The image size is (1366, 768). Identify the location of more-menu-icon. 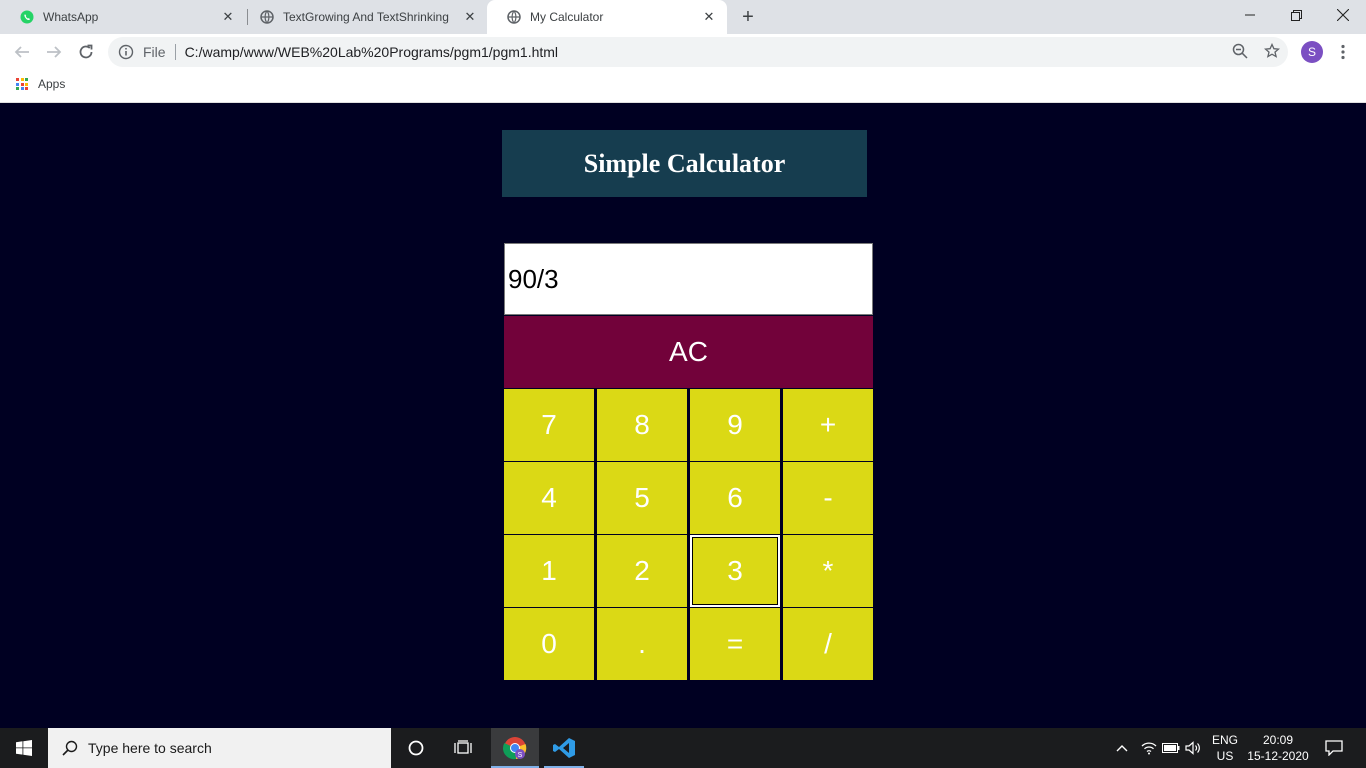
(1343, 52).